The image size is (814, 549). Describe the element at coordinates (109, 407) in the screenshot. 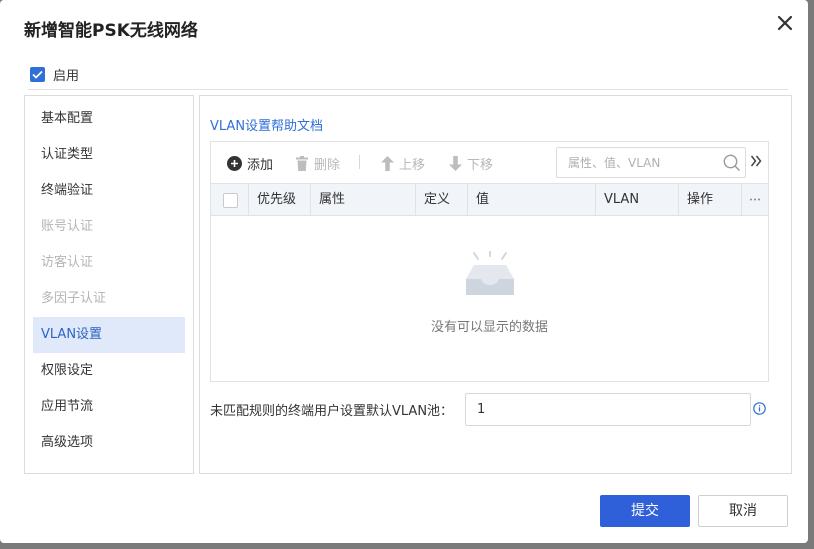

I see `sidebar-item-app-throttle: 应用节流` at that location.